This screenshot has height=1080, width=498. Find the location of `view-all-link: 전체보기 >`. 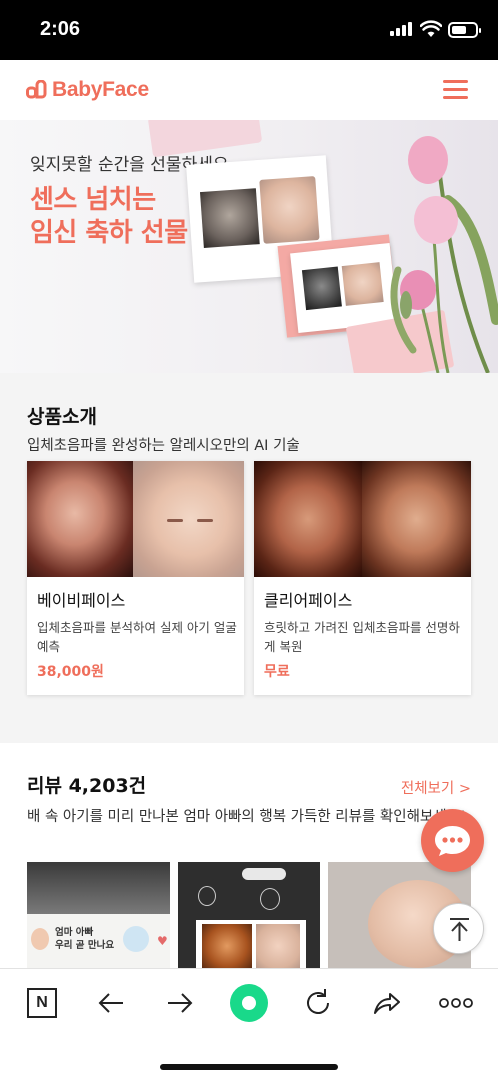

view-all-link: 전체보기 > is located at coordinates (436, 787).